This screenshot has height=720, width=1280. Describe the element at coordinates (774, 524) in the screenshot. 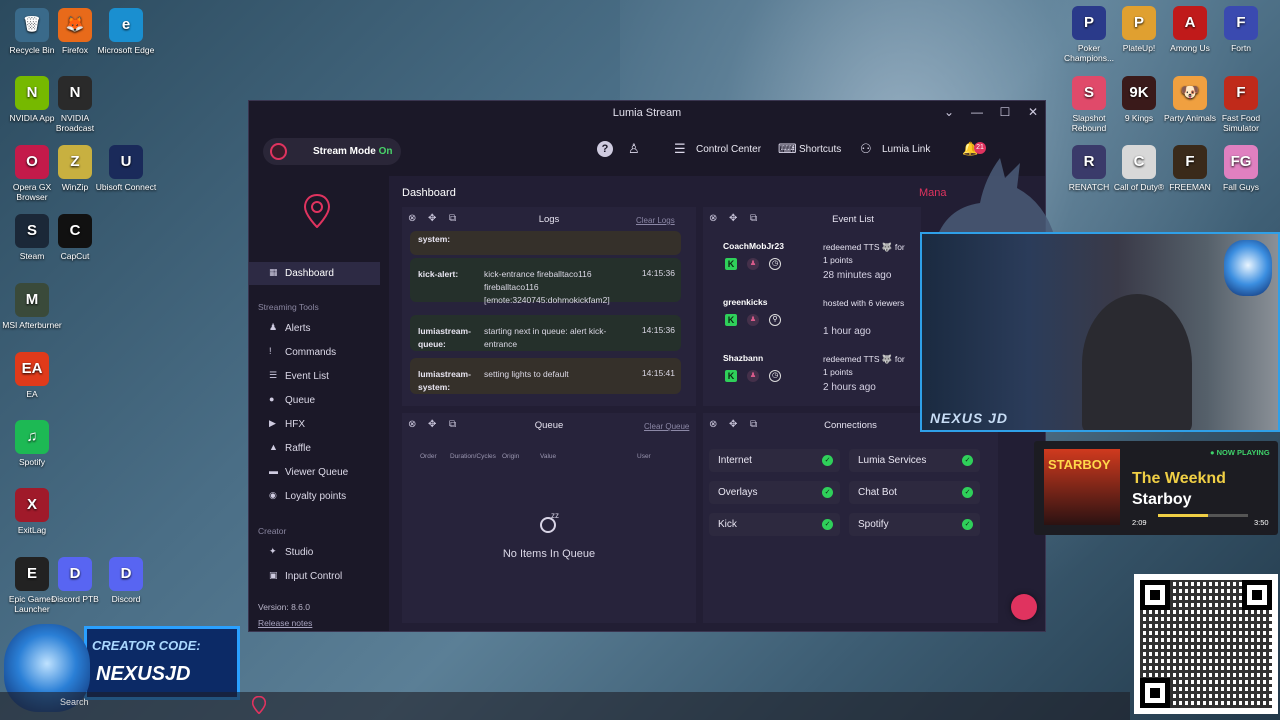

I see `connection-kick: Kick ✓` at that location.